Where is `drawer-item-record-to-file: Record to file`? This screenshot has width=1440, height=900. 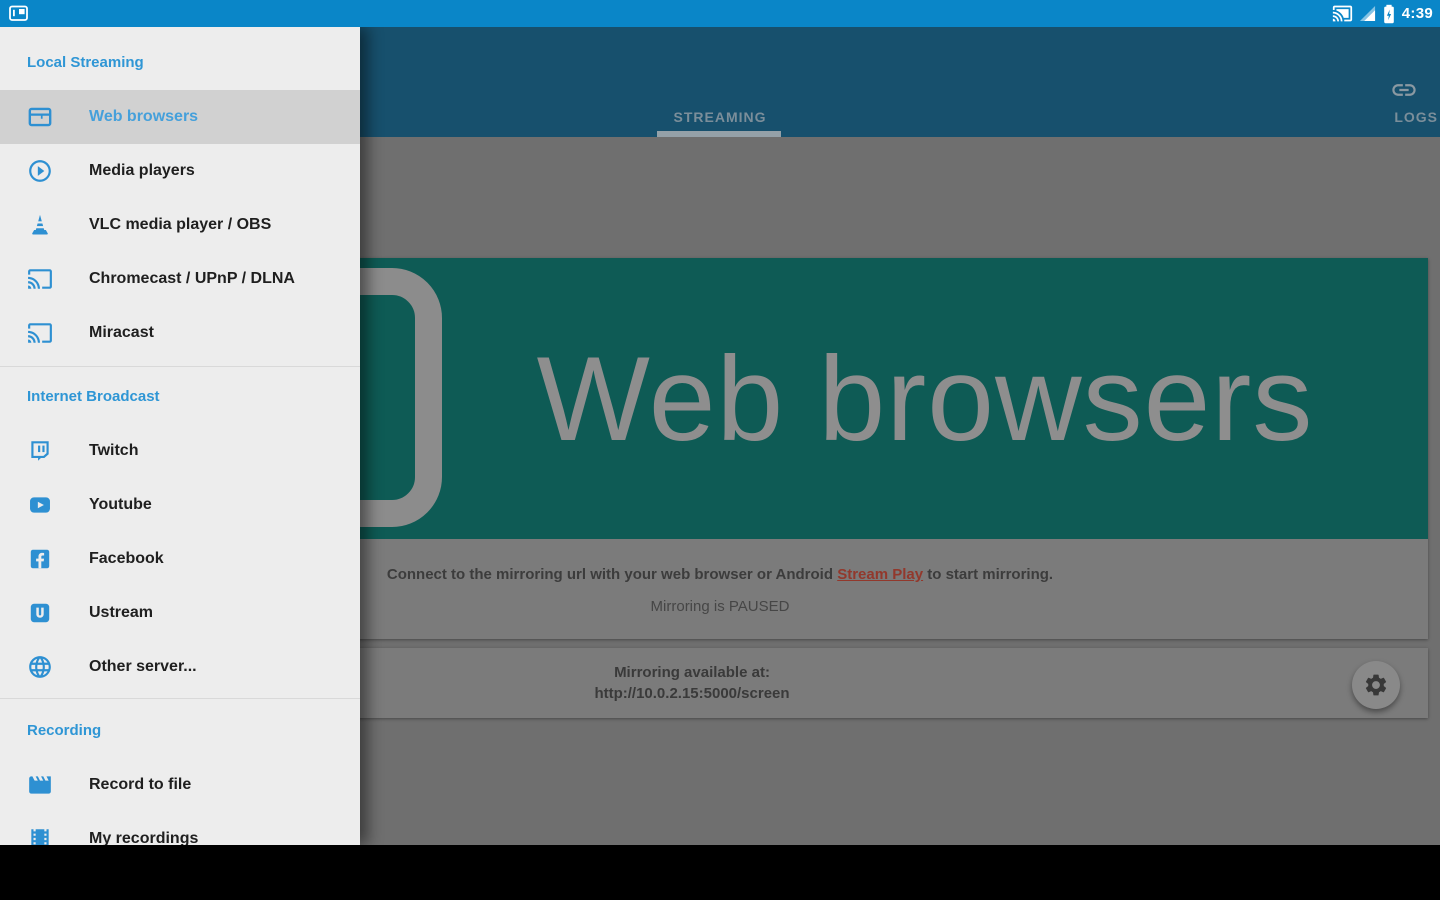
drawer-item-record-to-file: Record to file is located at coordinates (180, 785).